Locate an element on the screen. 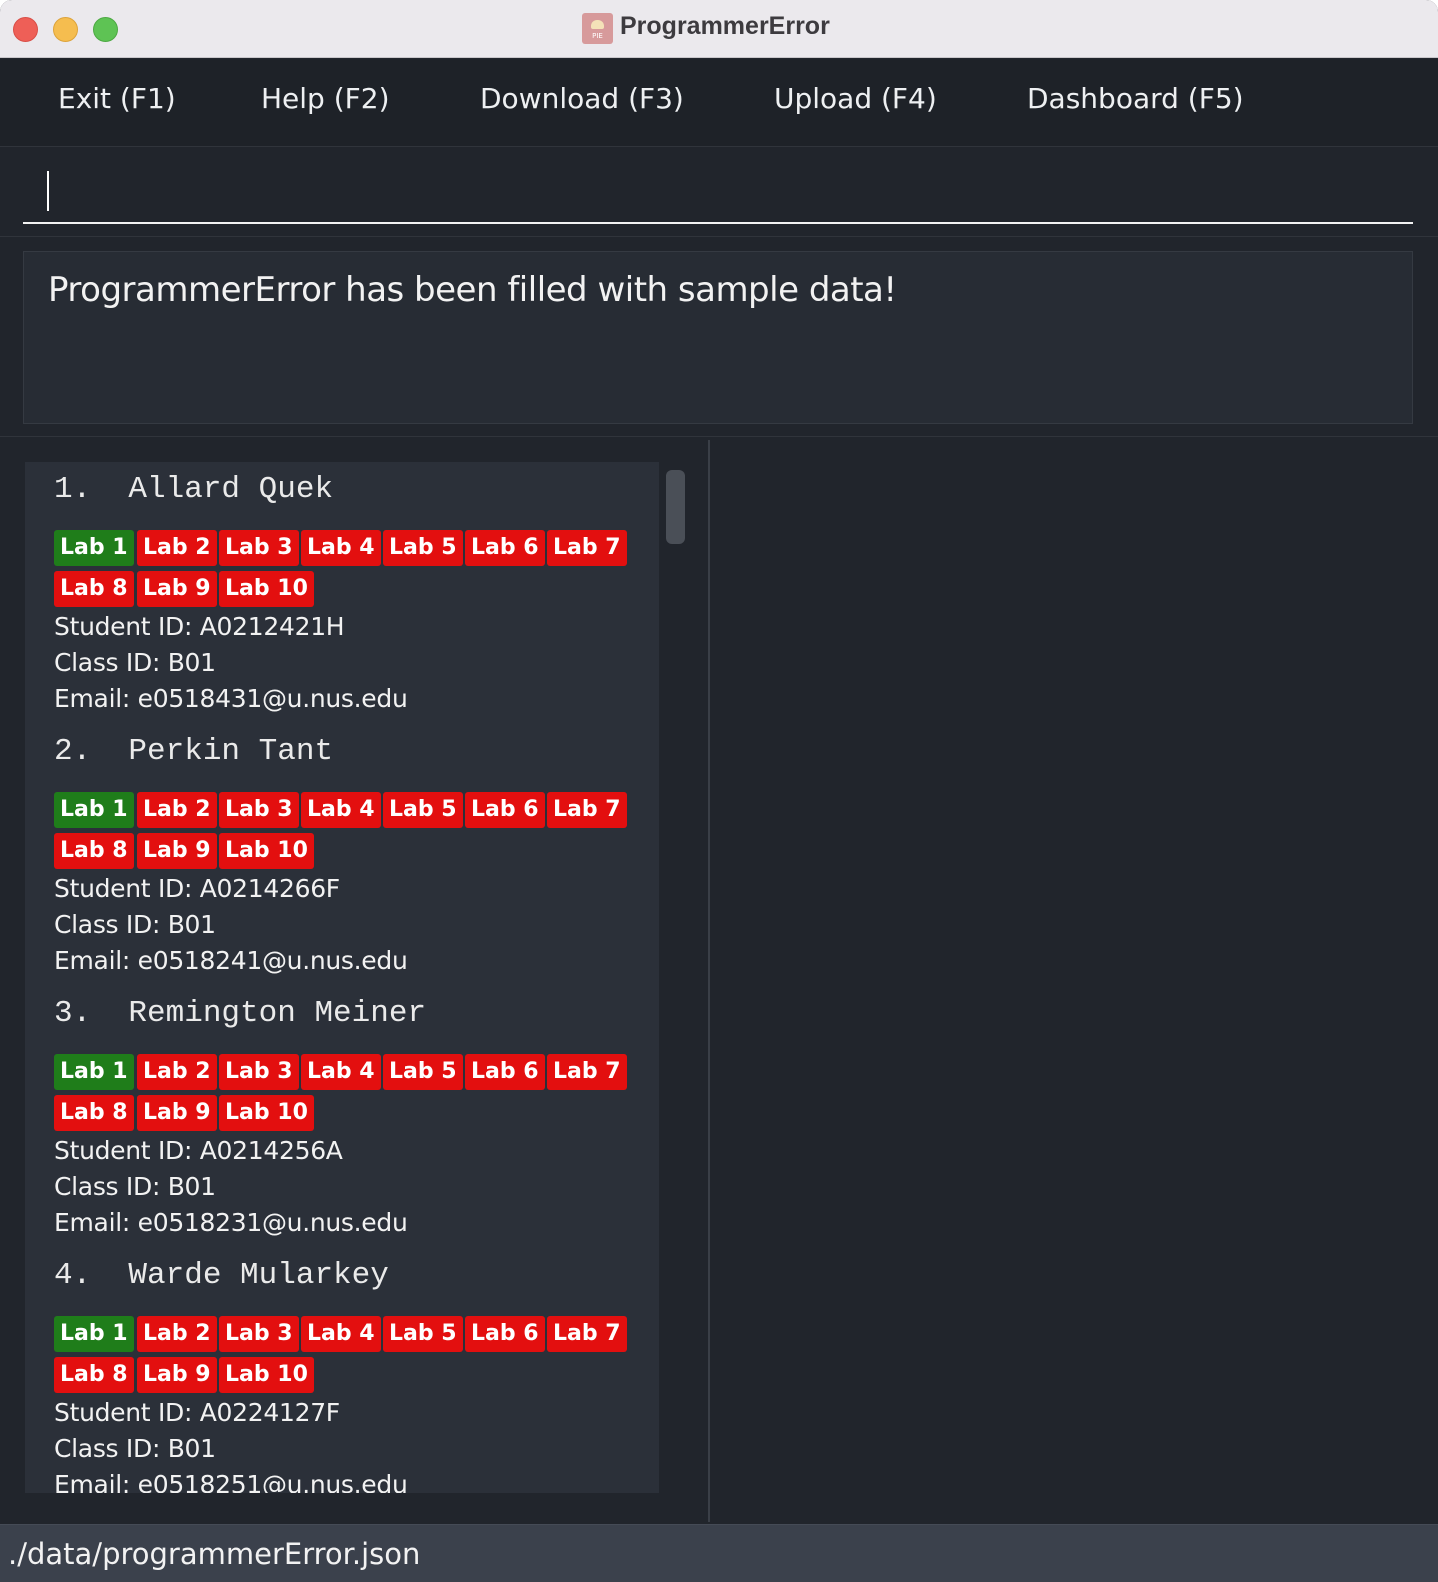 The height and width of the screenshot is (1582, 1438). student-id: Student ID: A0214256A is located at coordinates (198, 1150).